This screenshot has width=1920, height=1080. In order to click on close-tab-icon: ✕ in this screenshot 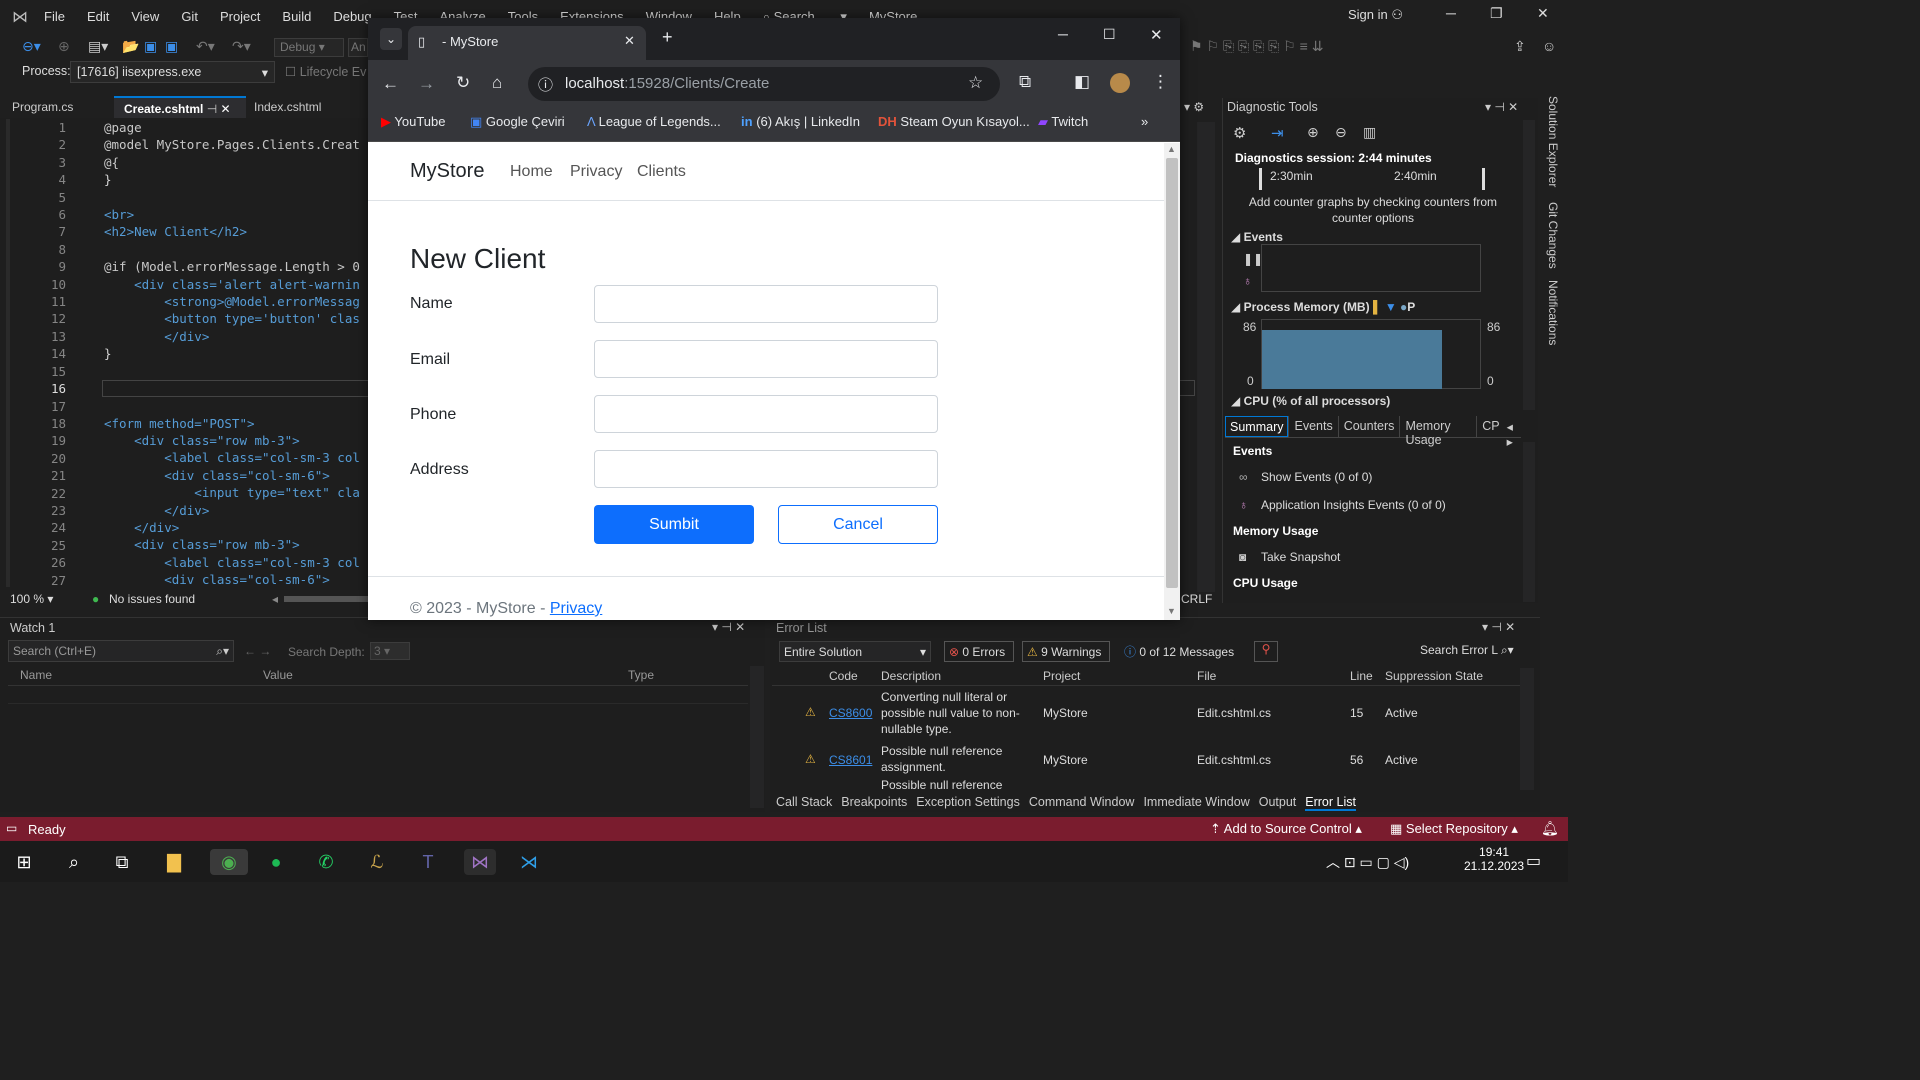, I will do `click(226, 109)`.